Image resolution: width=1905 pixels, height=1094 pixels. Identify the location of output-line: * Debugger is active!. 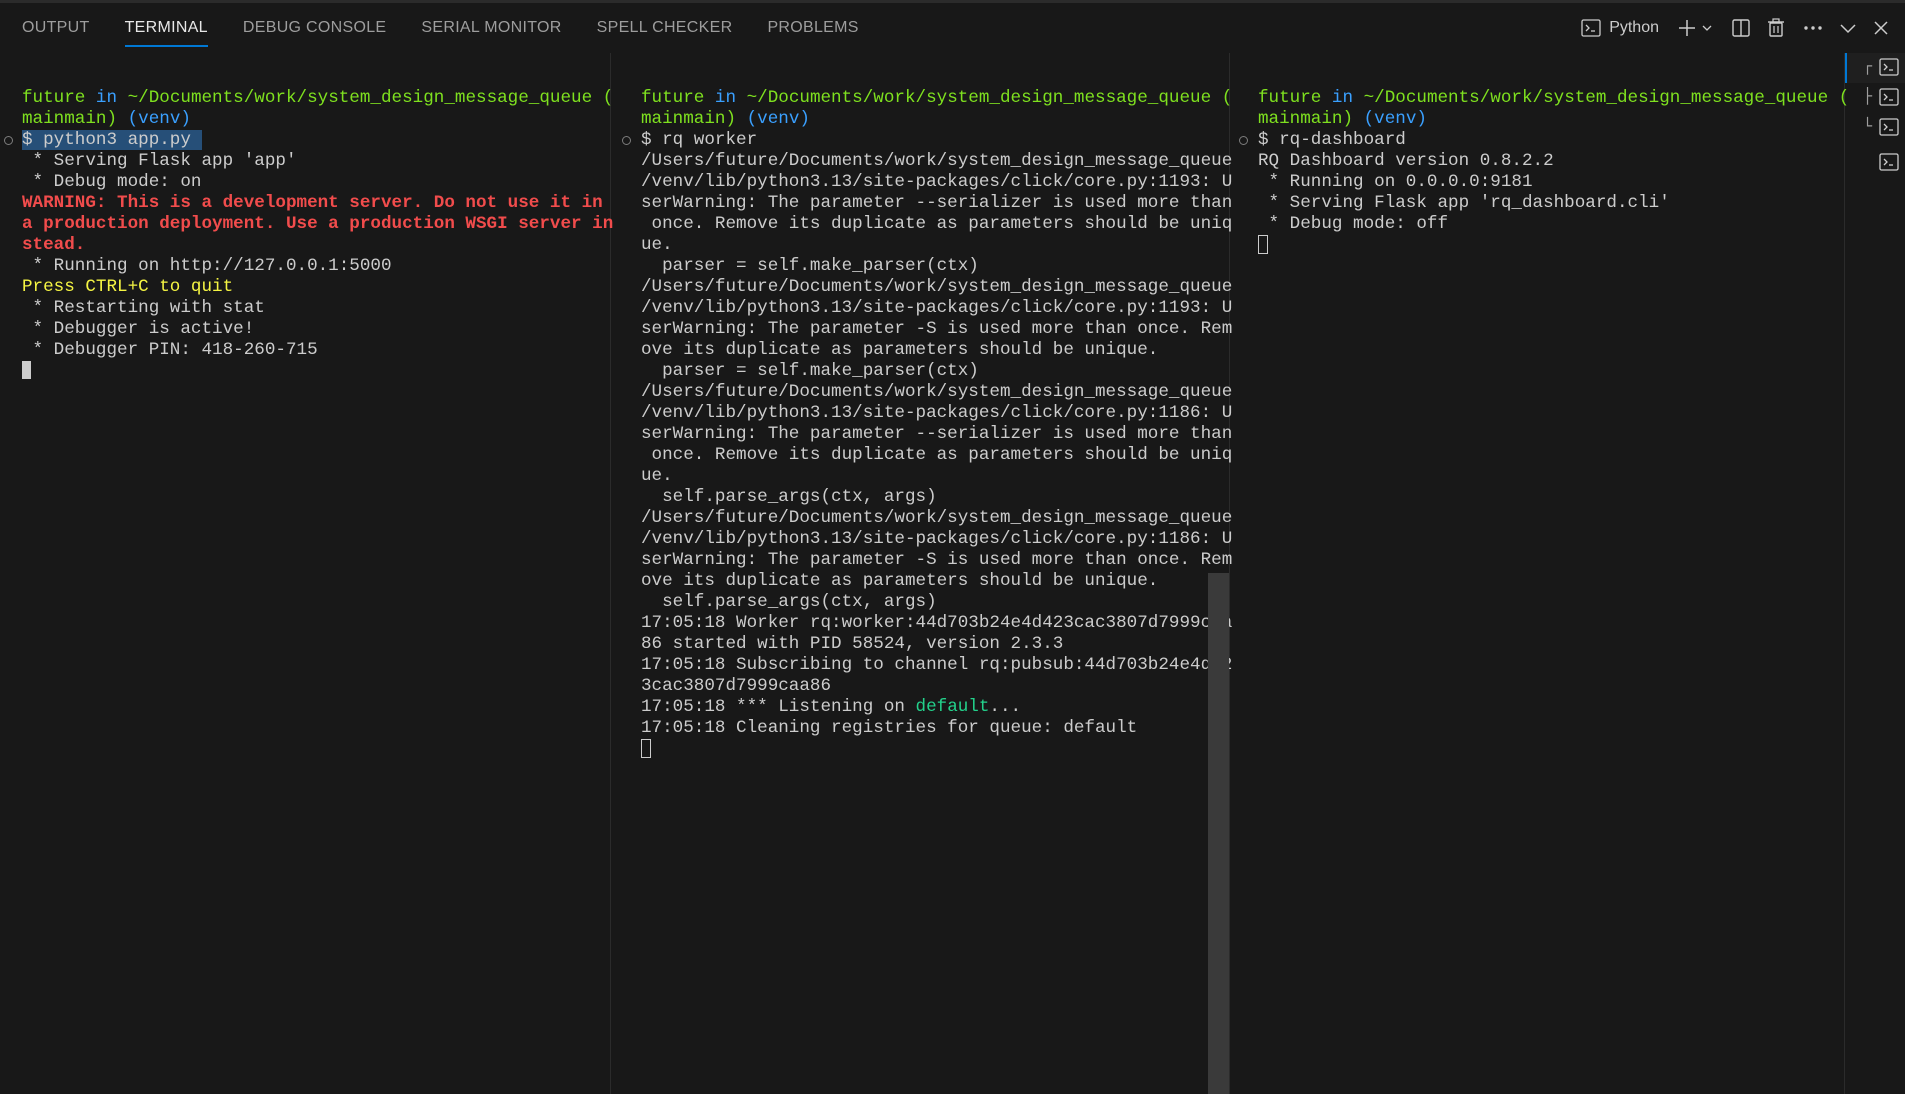
(138, 329).